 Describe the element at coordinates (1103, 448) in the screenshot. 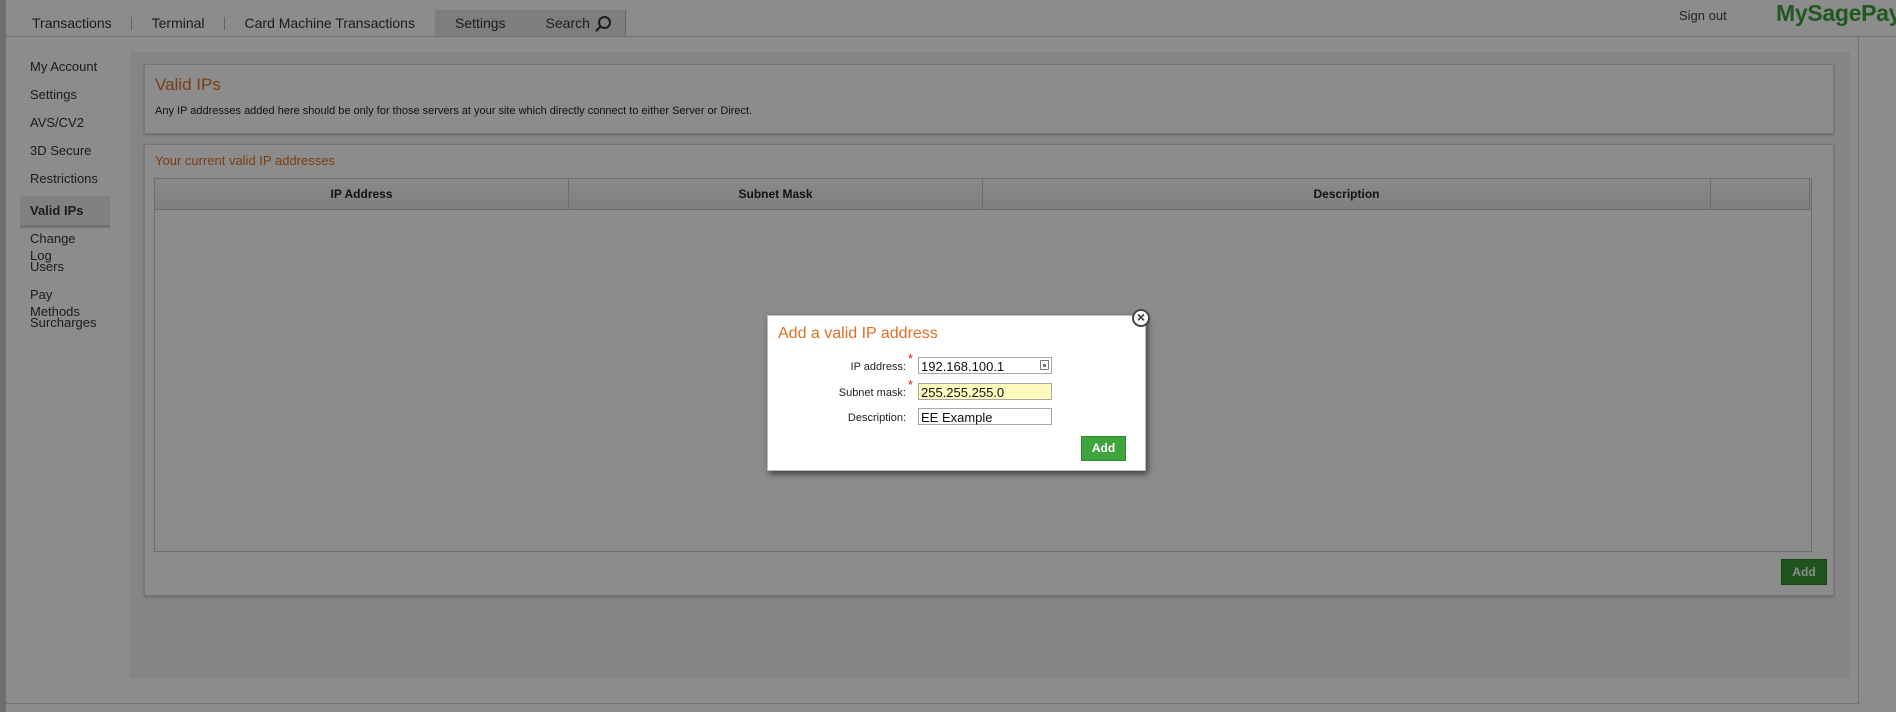

I see `dialog-add-button: Add` at that location.